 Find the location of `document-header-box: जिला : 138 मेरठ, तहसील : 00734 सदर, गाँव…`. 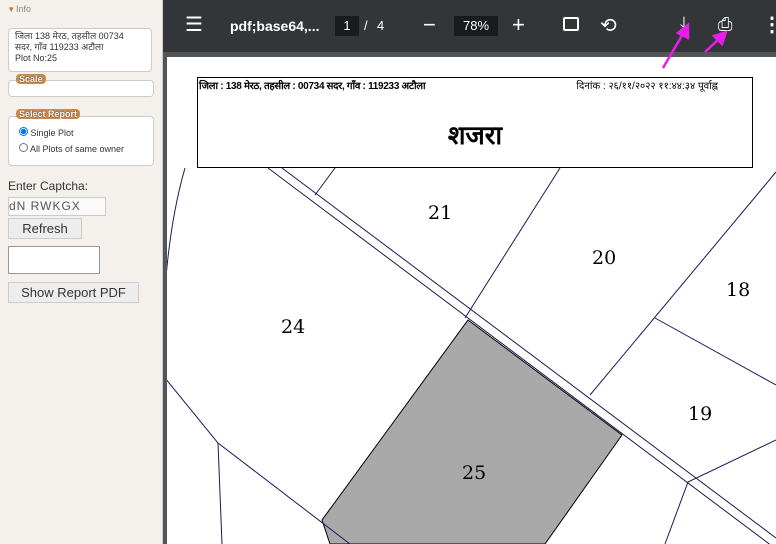

document-header-box: जिला : 138 मेरठ, तहसील : 00734 सदर, गाँव… is located at coordinates (475, 122).